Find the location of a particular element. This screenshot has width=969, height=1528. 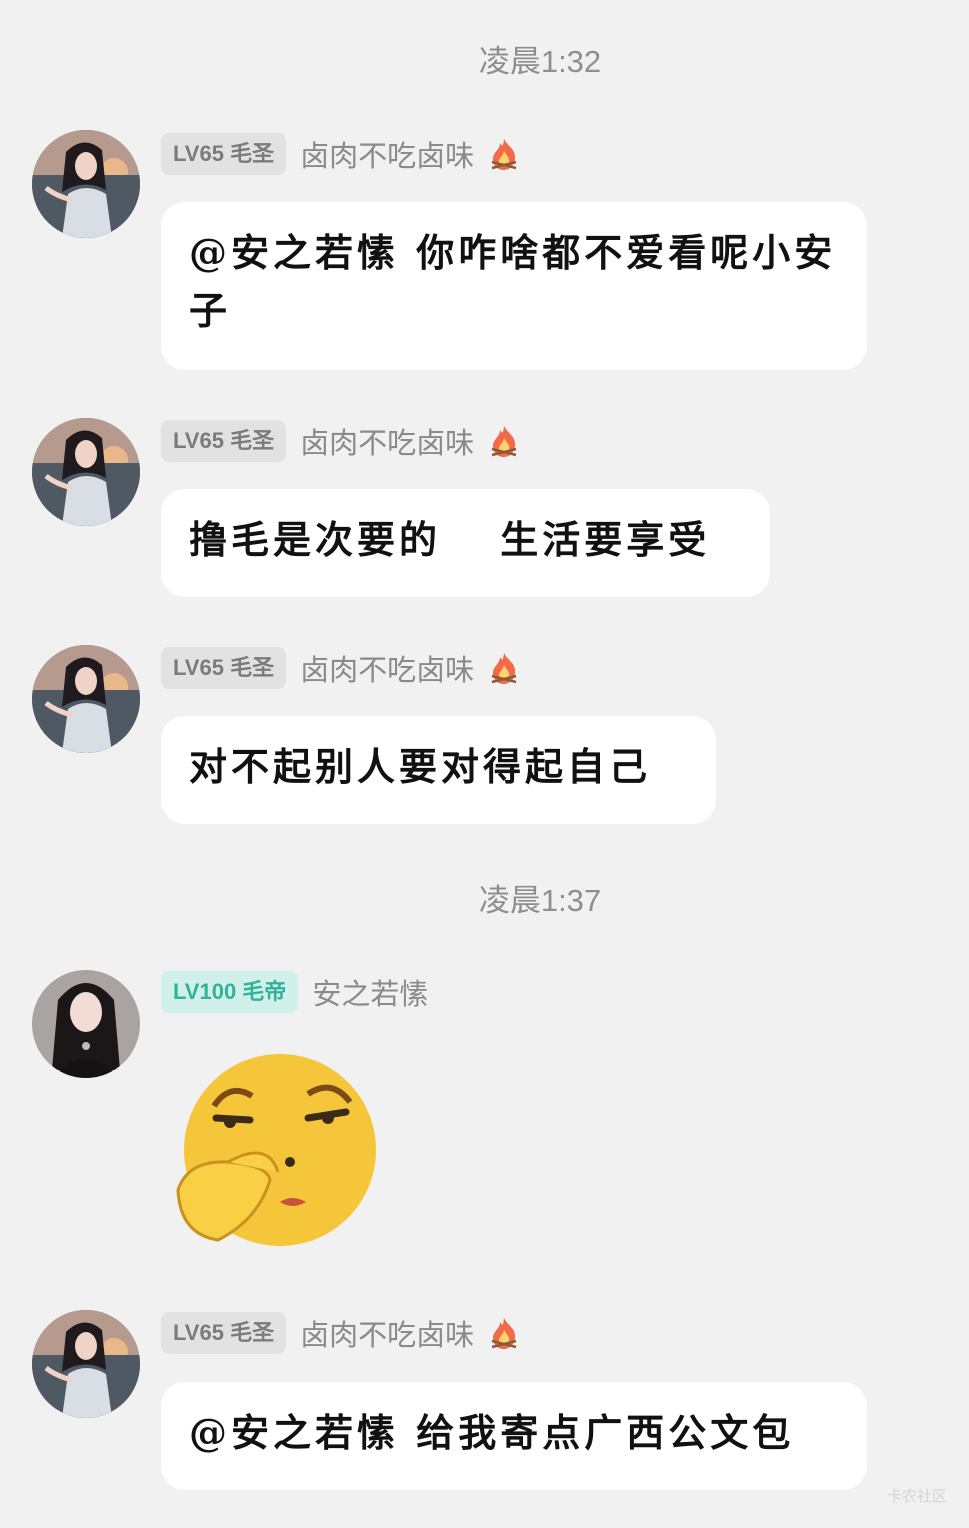

watermark: 卡农社区 is located at coordinates (916, 1496).